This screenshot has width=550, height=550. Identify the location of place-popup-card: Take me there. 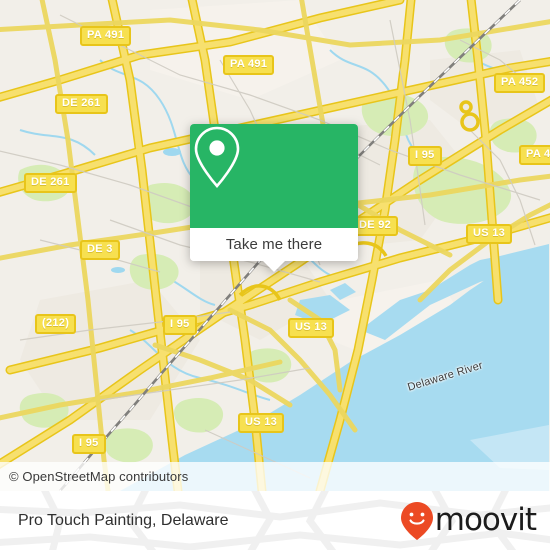
(274, 198).